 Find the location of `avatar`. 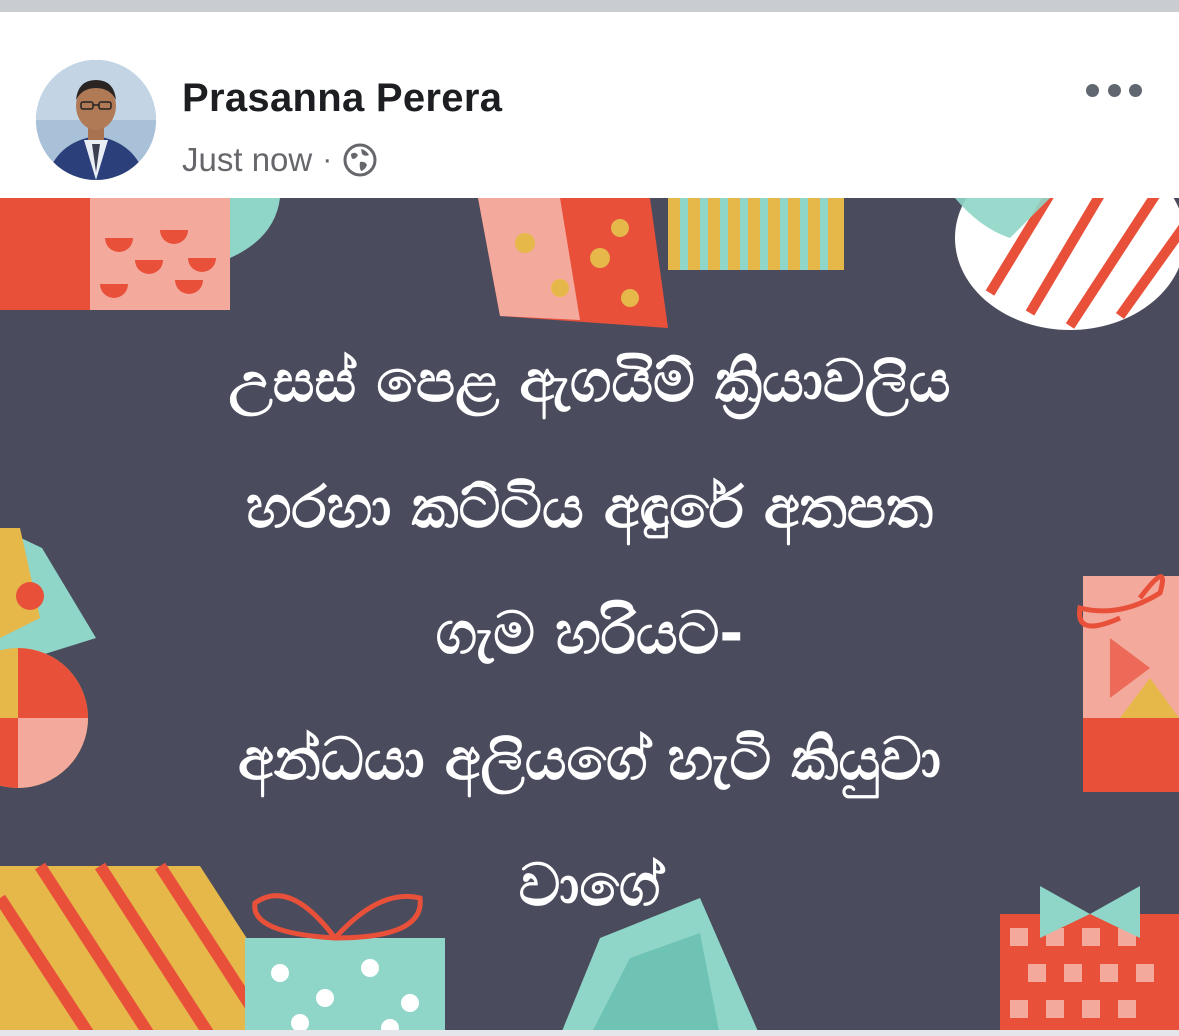

avatar is located at coordinates (96, 120).